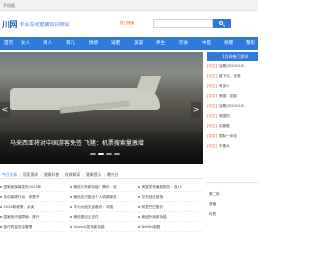 Image resolution: width=320 pixels, height=268 pixels. I want to click on side-box-line: 标签, so click(212, 214).